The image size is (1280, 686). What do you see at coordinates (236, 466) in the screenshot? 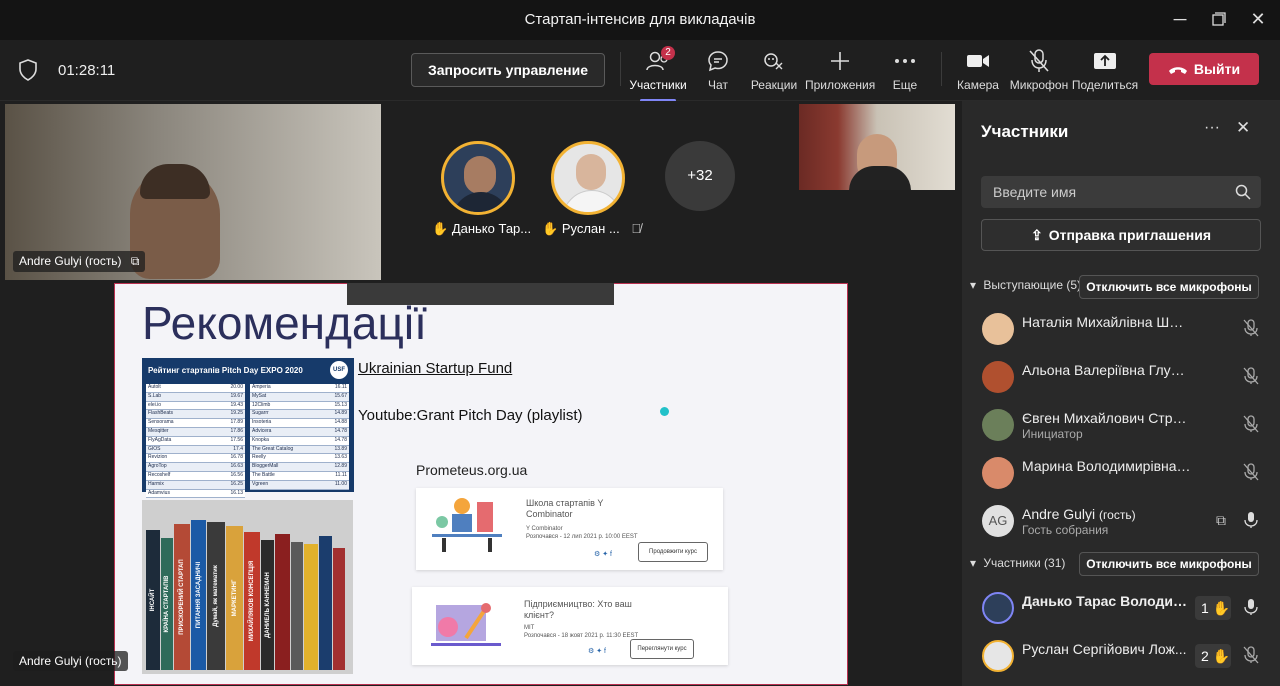
I see `rating-score: 16.63` at bounding box center [236, 466].